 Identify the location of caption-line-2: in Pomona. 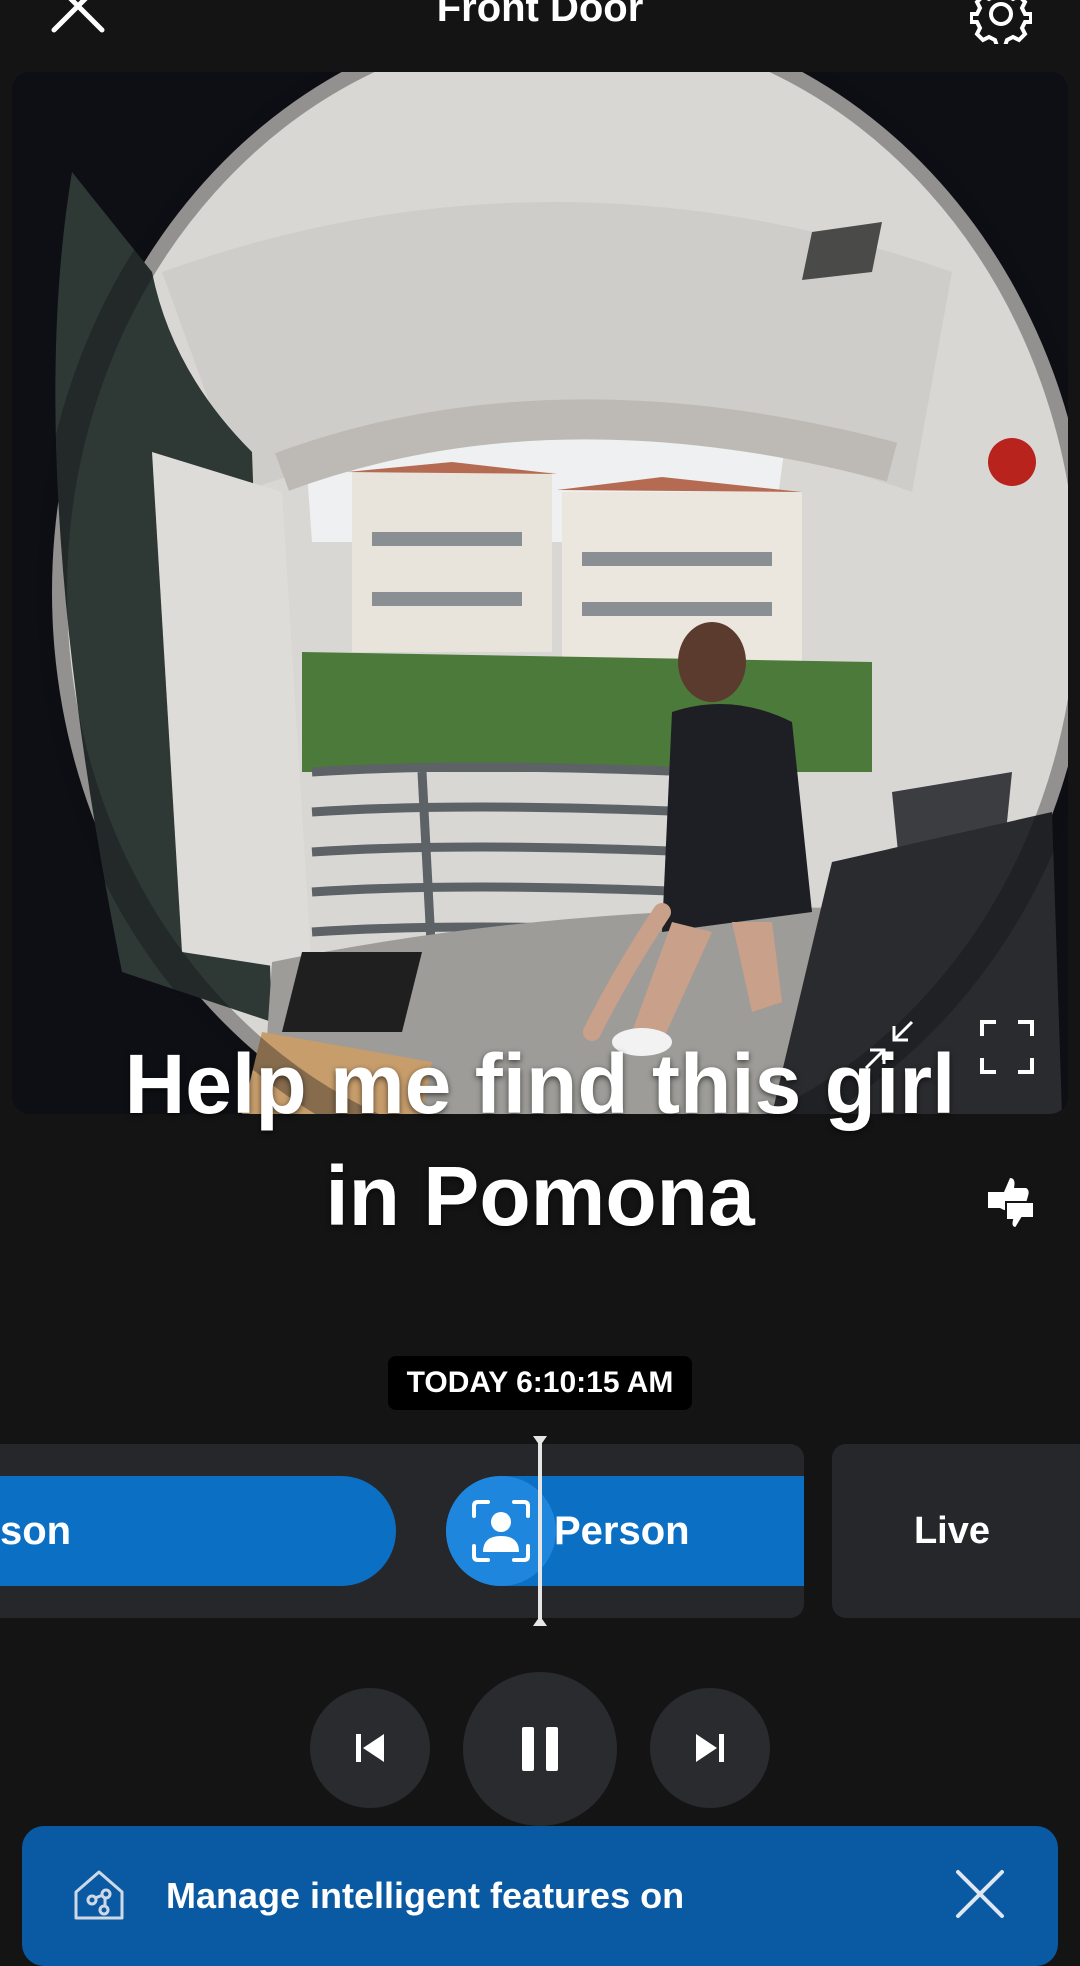
(540, 1196).